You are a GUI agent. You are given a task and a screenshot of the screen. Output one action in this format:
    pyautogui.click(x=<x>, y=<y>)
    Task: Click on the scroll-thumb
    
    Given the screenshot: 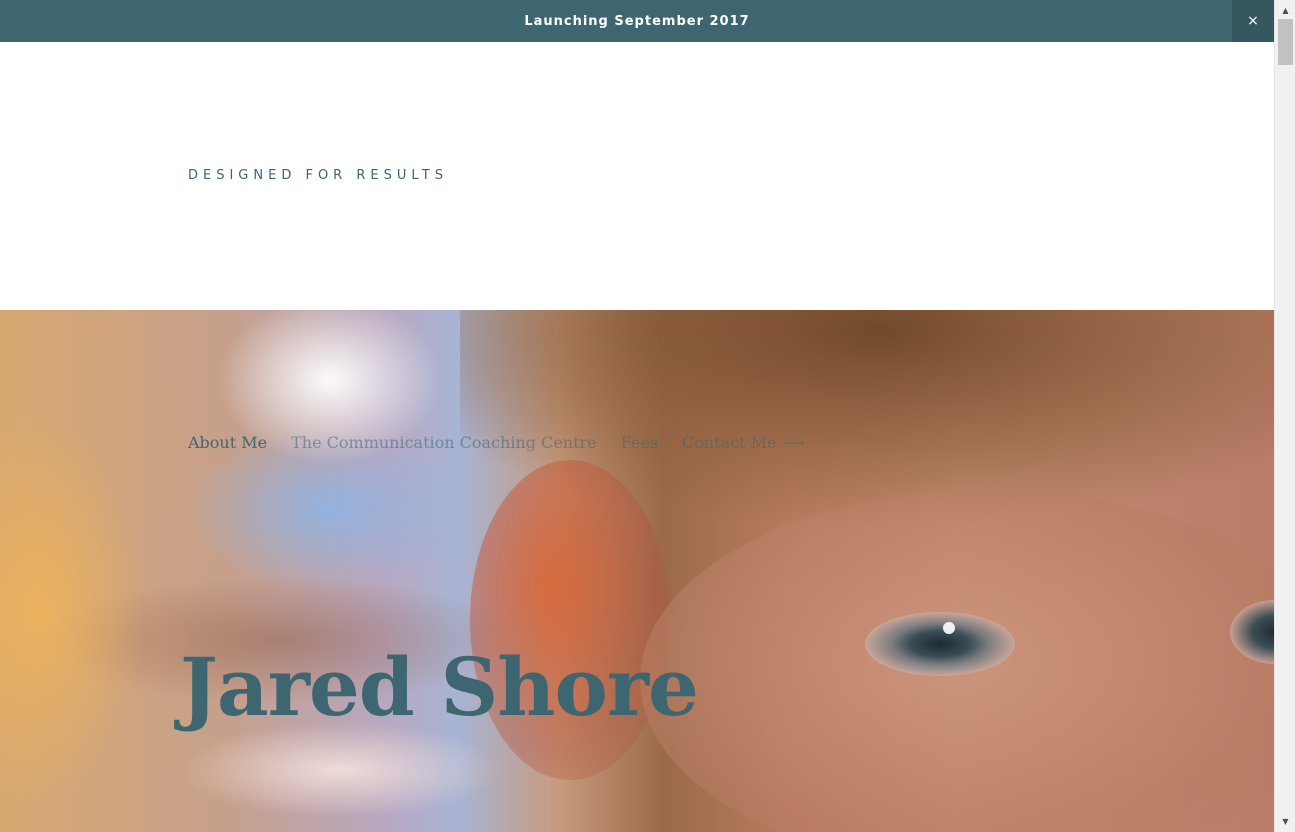 What is the action you would take?
    pyautogui.click(x=1285, y=42)
    